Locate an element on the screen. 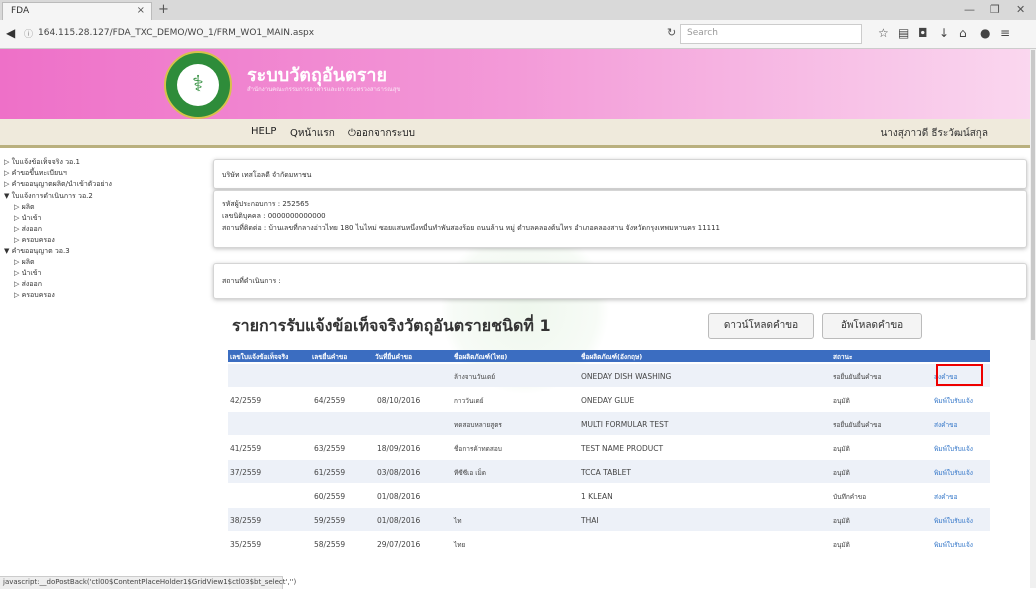  cell-name-th: ทีซีซีเอ เม็ด is located at coordinates (470, 473).